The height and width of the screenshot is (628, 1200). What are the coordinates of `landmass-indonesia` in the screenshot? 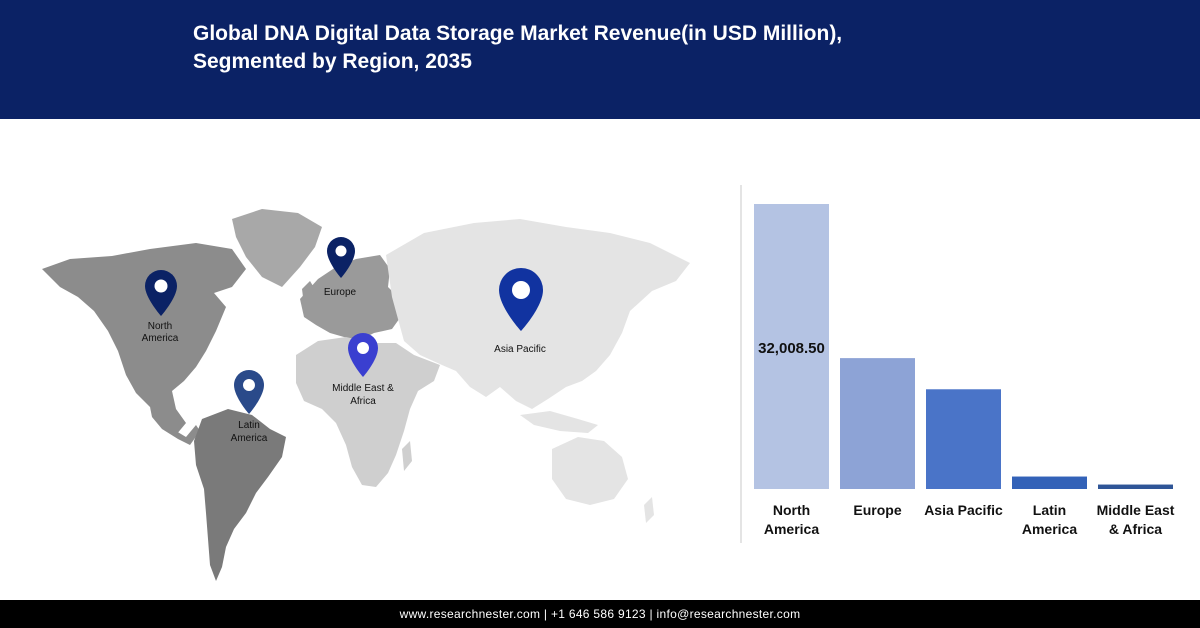 It's located at (559, 422).